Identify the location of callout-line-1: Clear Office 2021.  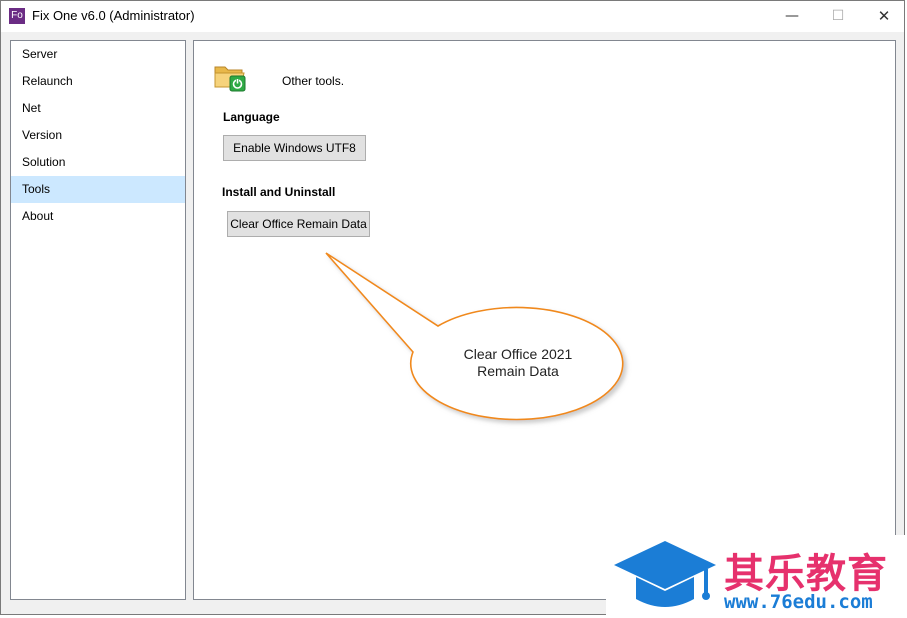
(518, 354).